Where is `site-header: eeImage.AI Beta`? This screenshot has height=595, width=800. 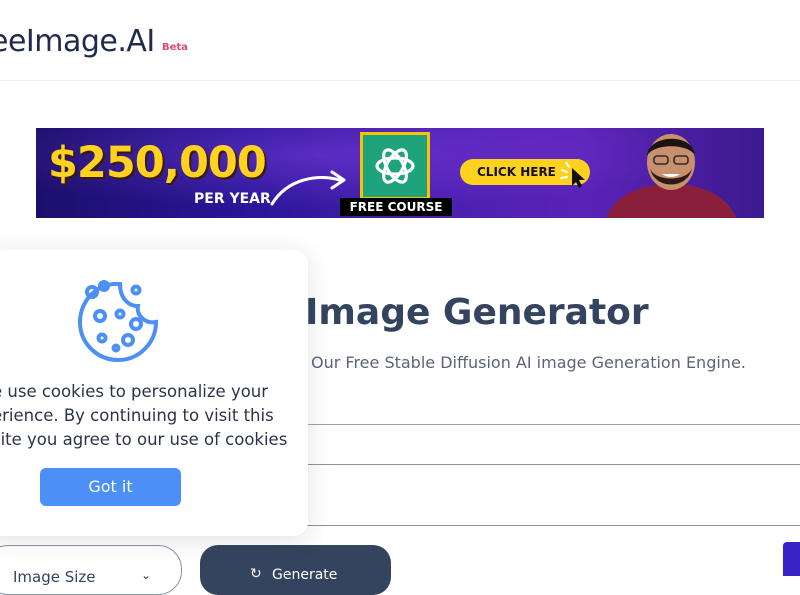 site-header: eeImage.AI Beta is located at coordinates (400, 40).